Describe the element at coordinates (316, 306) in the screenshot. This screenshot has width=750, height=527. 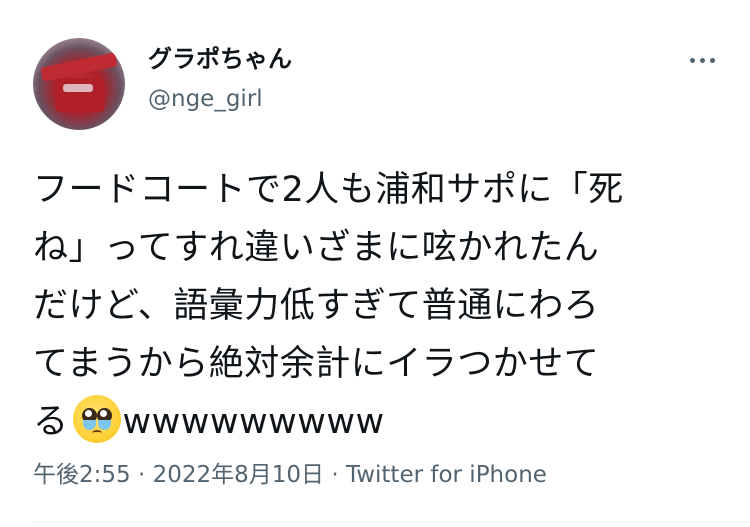
I see `tweet-line: だけど、語彙力低すぎて普通にわろ` at that location.